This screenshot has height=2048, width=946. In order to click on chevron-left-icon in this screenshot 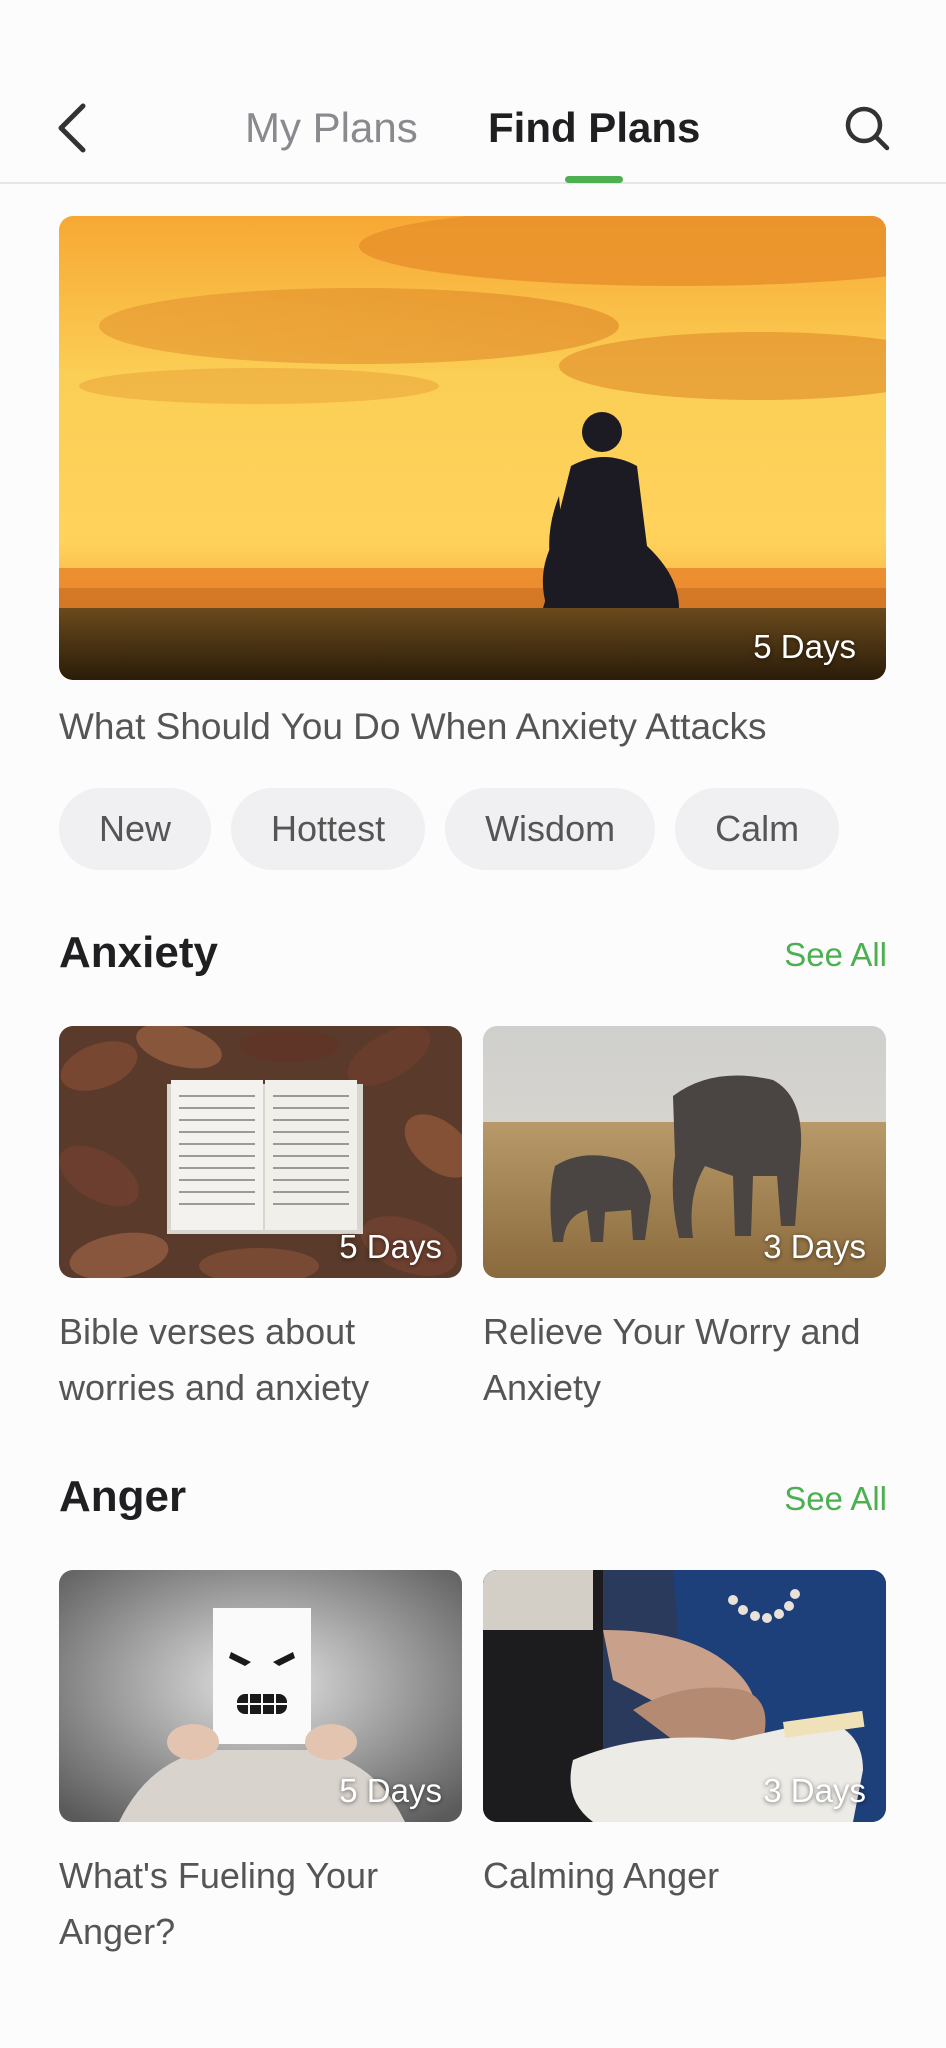, I will do `click(72, 128)`.